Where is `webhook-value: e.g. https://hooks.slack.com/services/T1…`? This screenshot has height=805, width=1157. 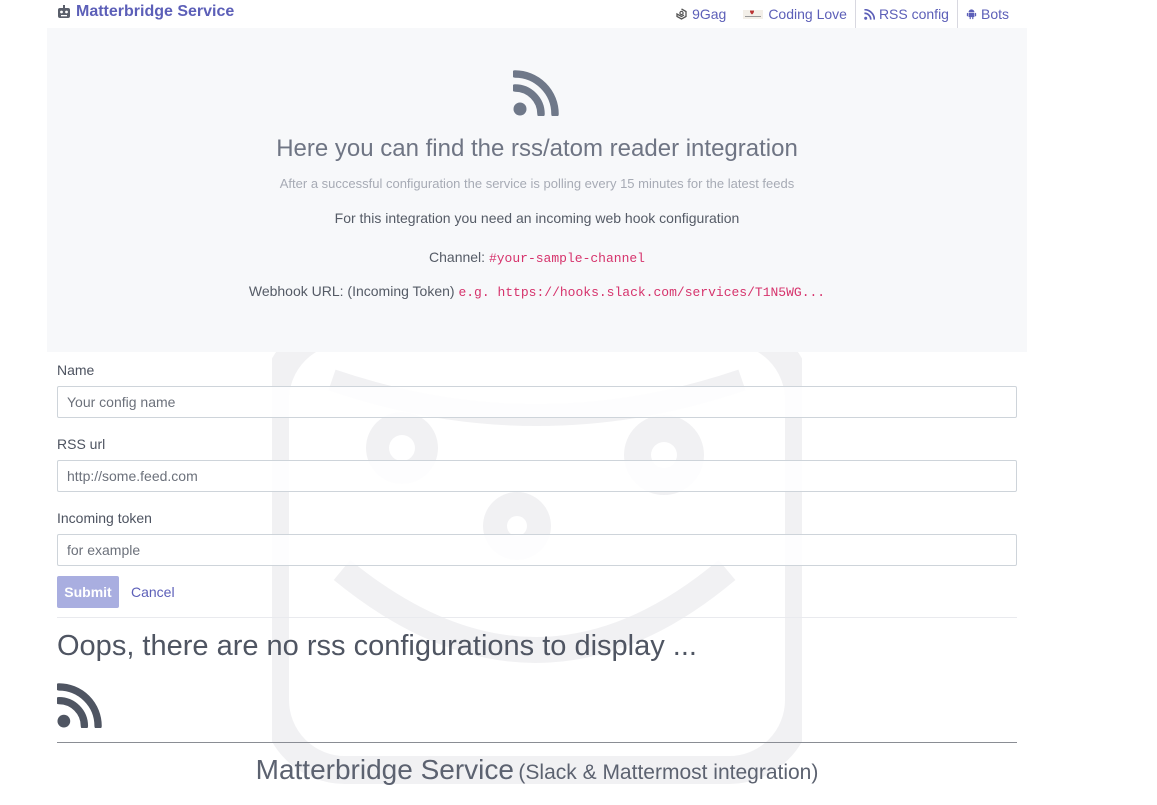 webhook-value: e.g. https://hooks.slack.com/services/T1… is located at coordinates (642, 292).